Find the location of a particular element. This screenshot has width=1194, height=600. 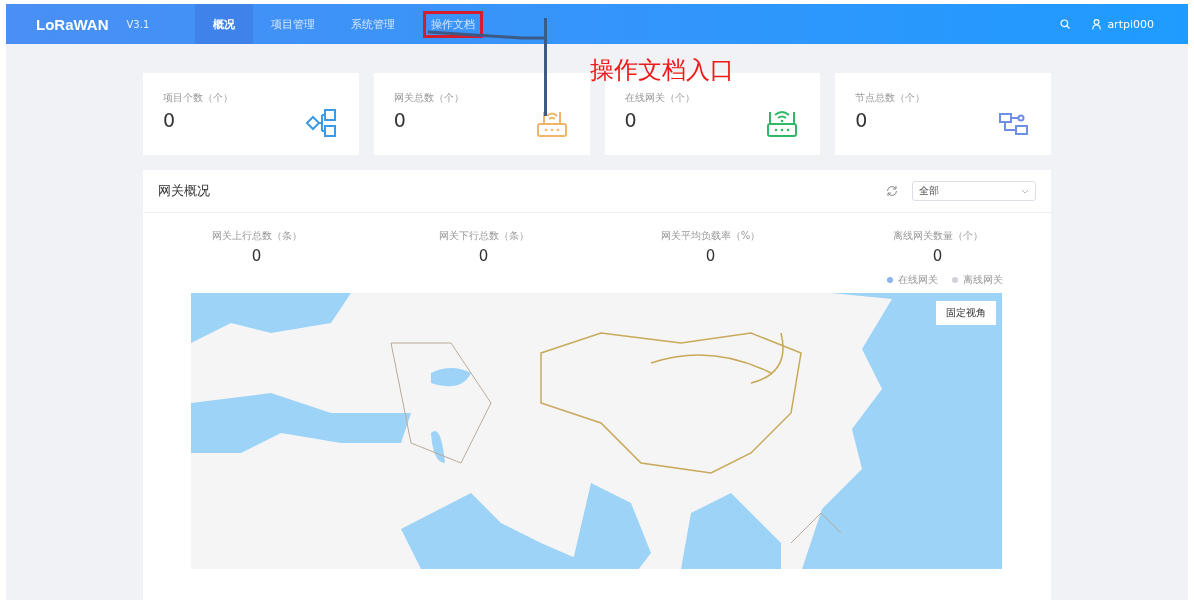

panel-title: 网关概况 is located at coordinates (184, 191).